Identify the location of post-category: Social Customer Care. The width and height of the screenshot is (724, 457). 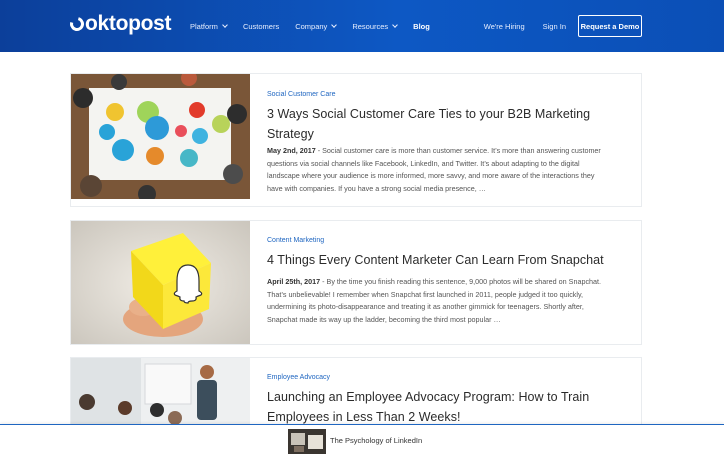
(301, 94).